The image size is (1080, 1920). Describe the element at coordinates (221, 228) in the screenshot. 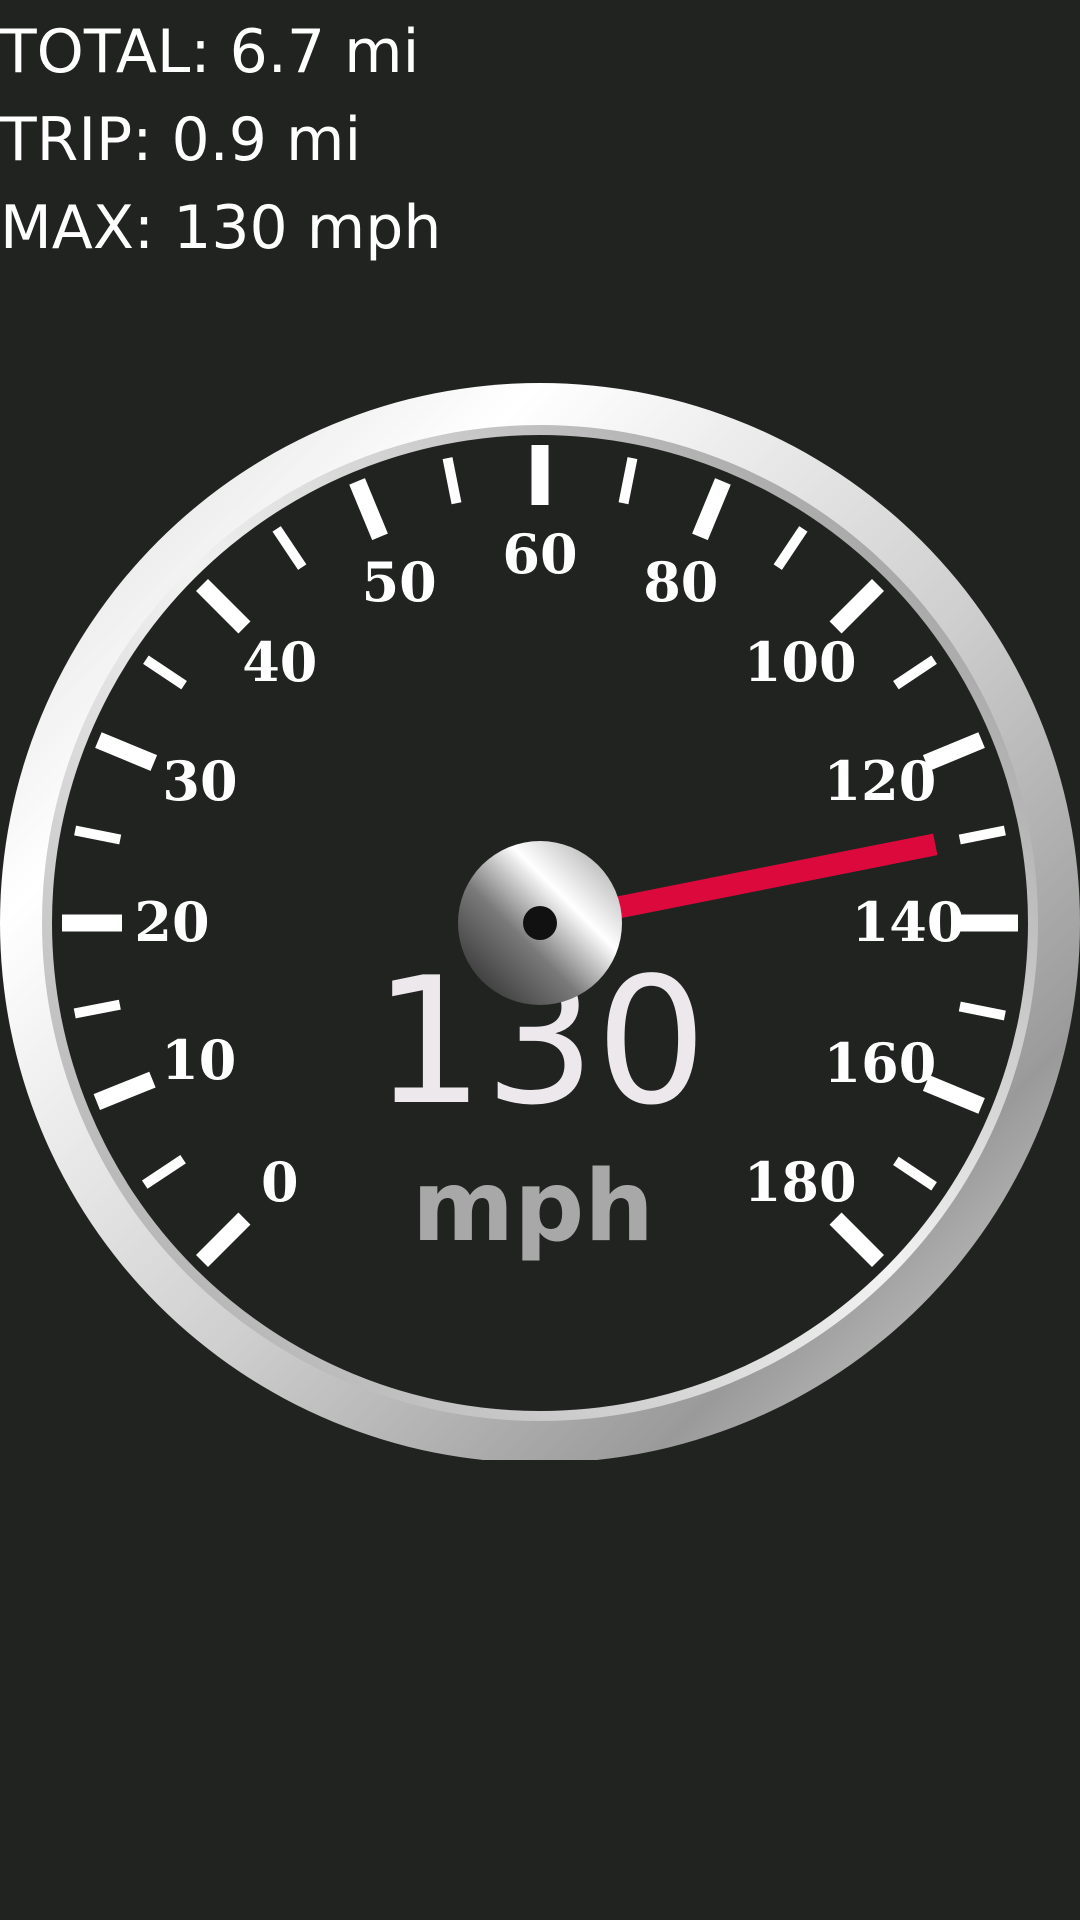

I see `max-speed-label: MAX: 130 mph` at that location.